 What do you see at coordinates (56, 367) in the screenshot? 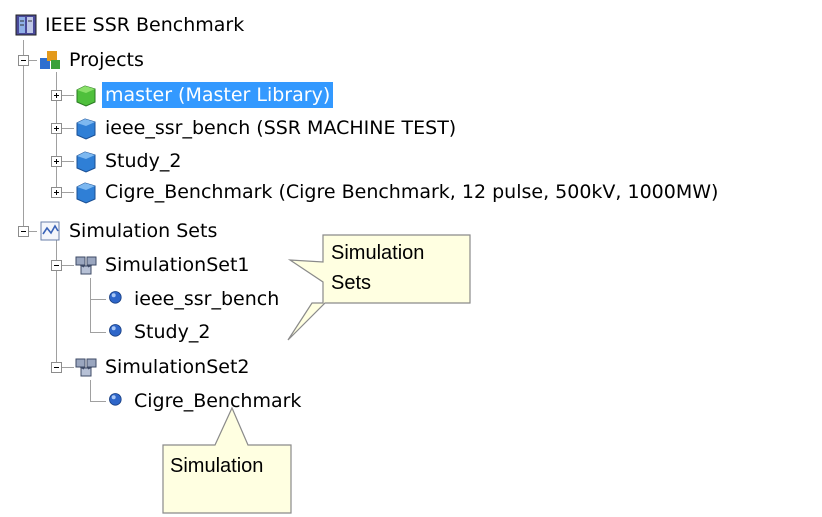
I see `collapse-simulationset2-toggle` at bounding box center [56, 367].